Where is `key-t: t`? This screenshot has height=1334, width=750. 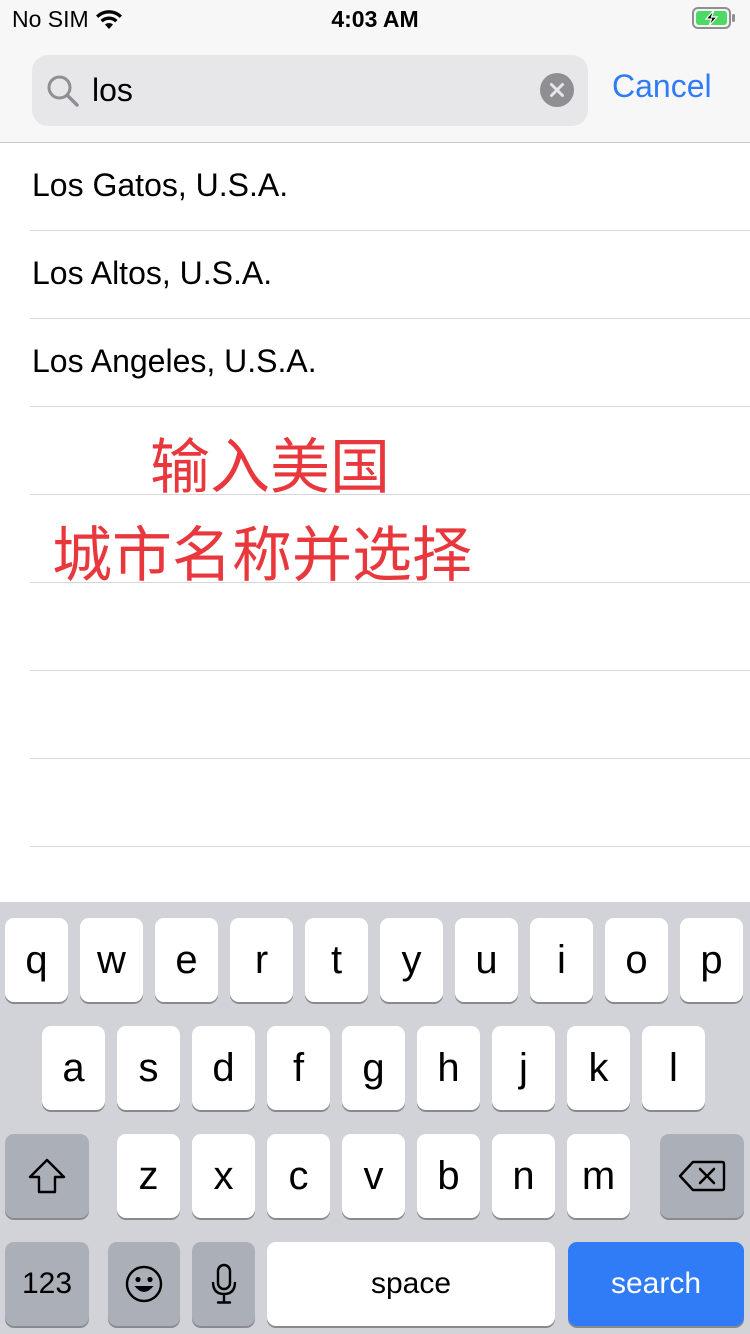 key-t: t is located at coordinates (336, 960).